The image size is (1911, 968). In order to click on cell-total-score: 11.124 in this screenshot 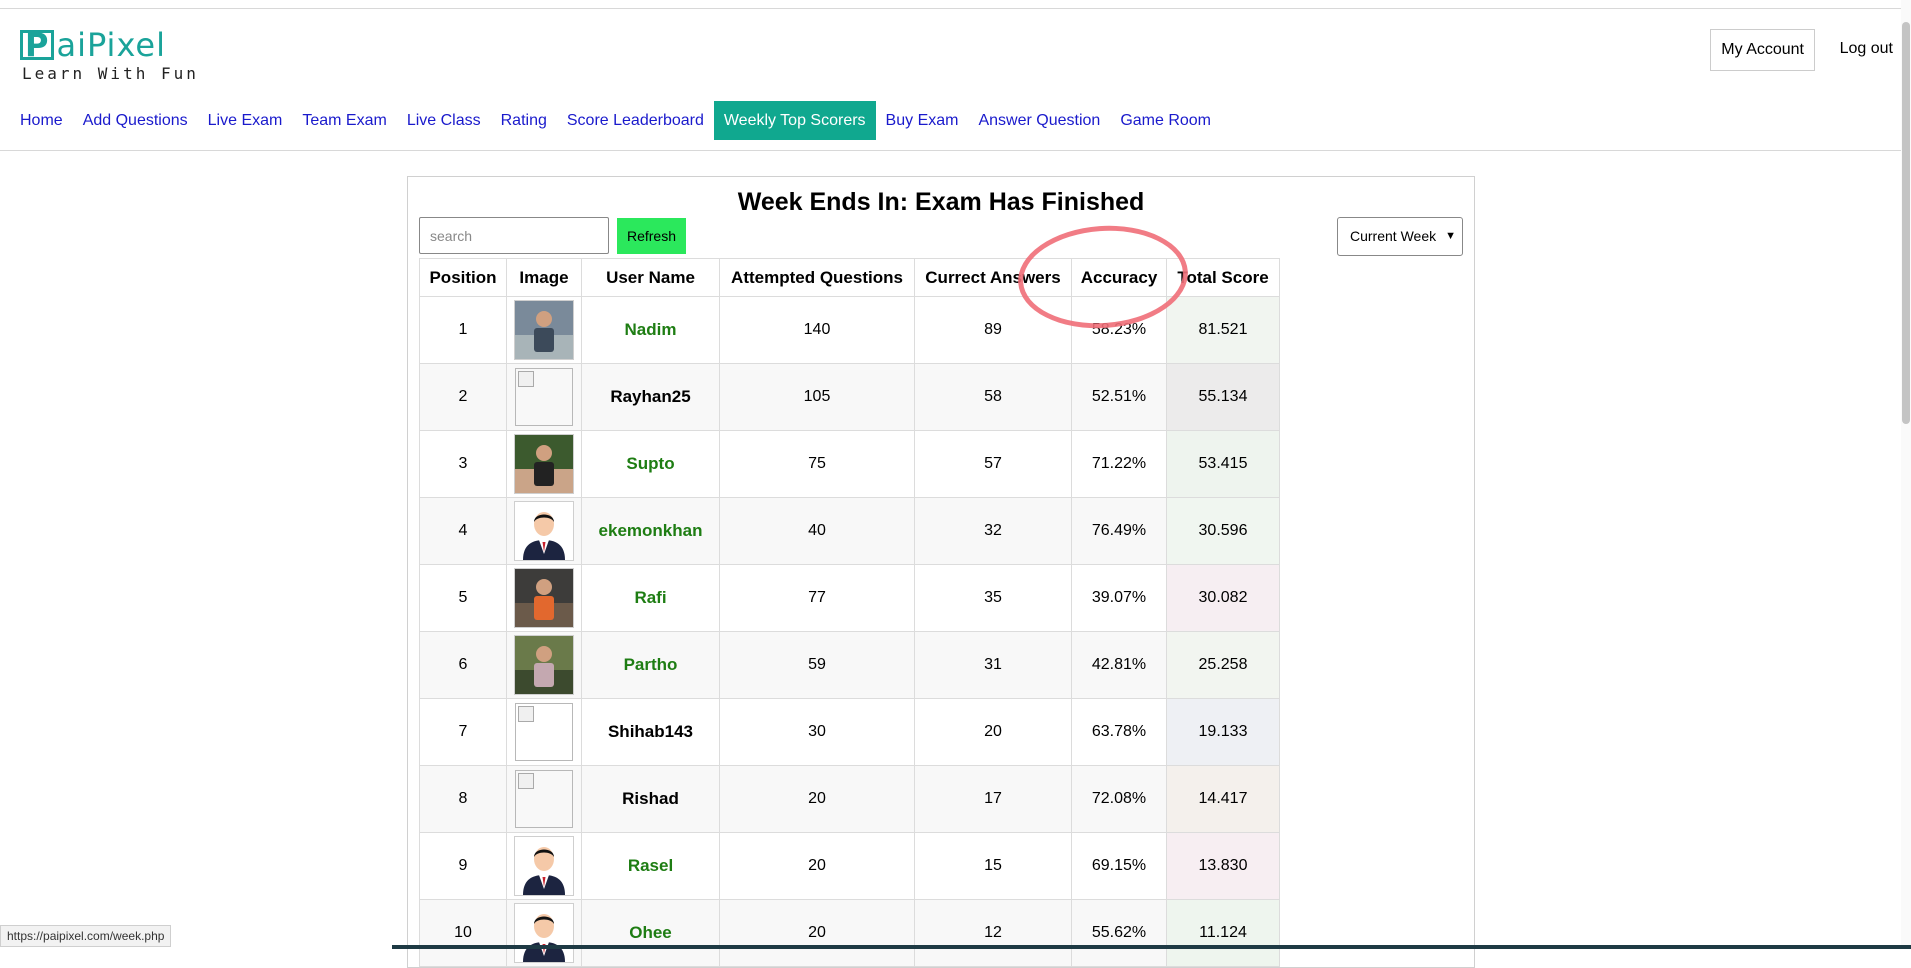, I will do `click(1223, 933)`.